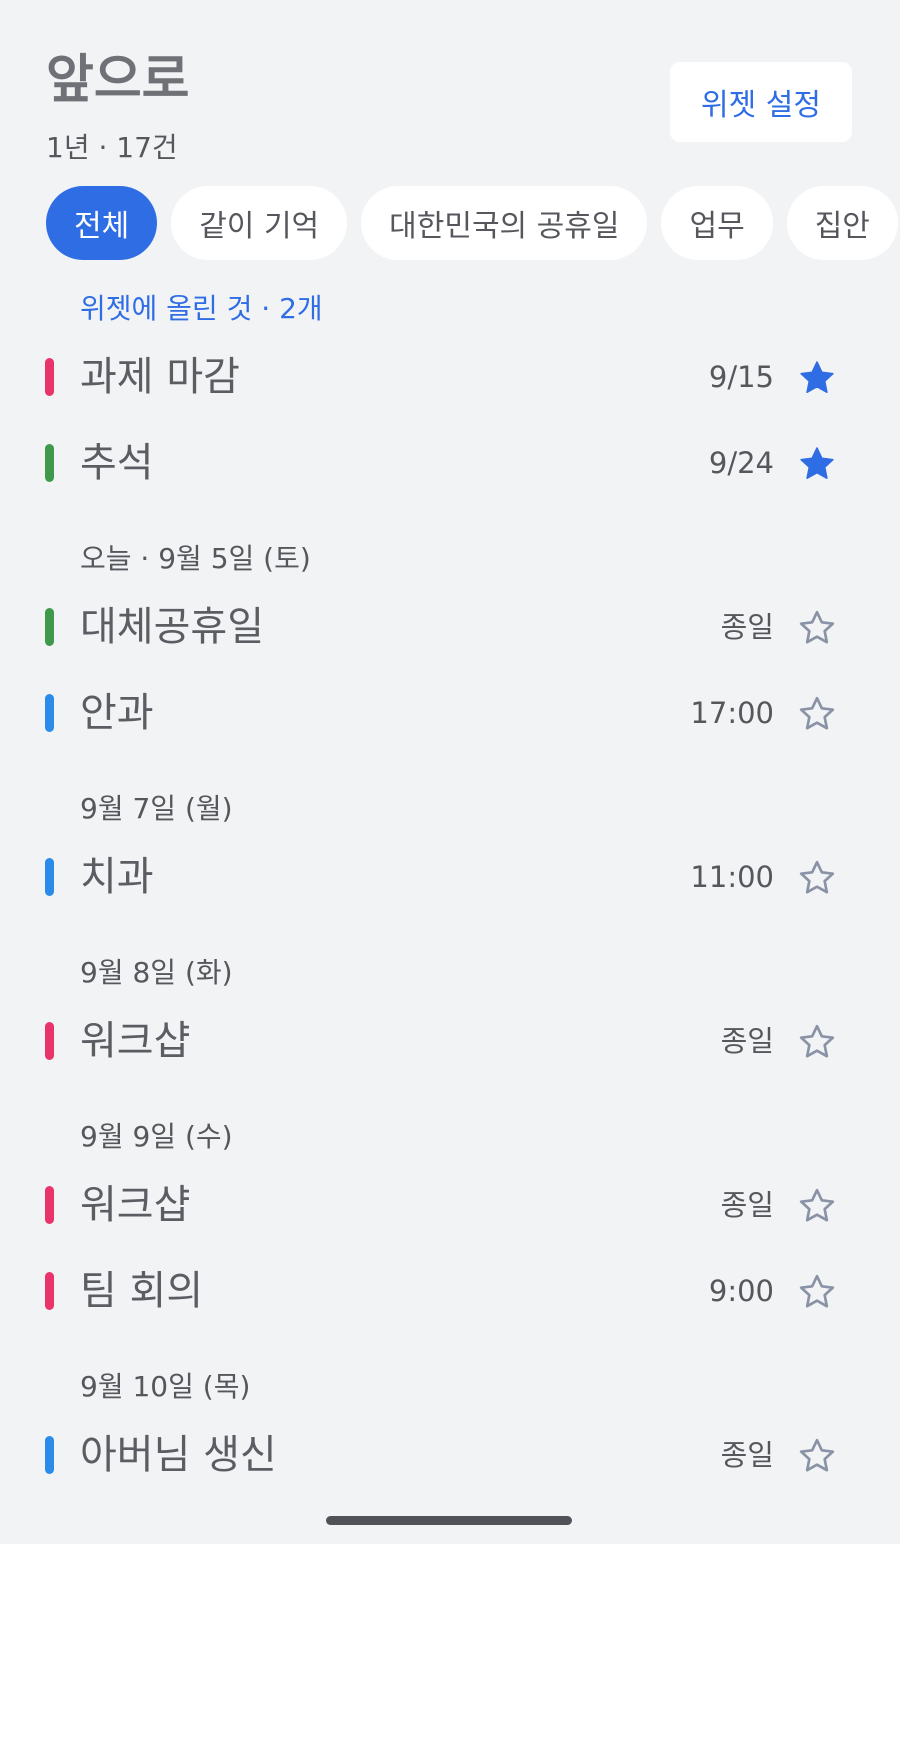 The image size is (900, 1750). Describe the element at coordinates (504, 223) in the screenshot. I see `filter-chip: 대한민국의 공휴일` at that location.